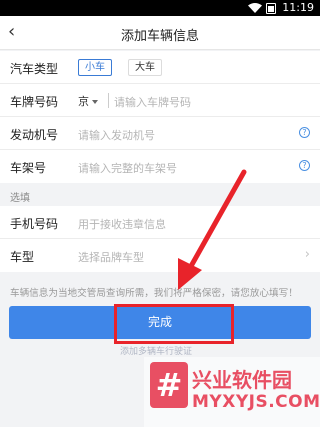 Image resolution: width=320 pixels, height=427 pixels. Describe the element at coordinates (298, 7) in the screenshot. I see `status-time: 11:19` at that location.